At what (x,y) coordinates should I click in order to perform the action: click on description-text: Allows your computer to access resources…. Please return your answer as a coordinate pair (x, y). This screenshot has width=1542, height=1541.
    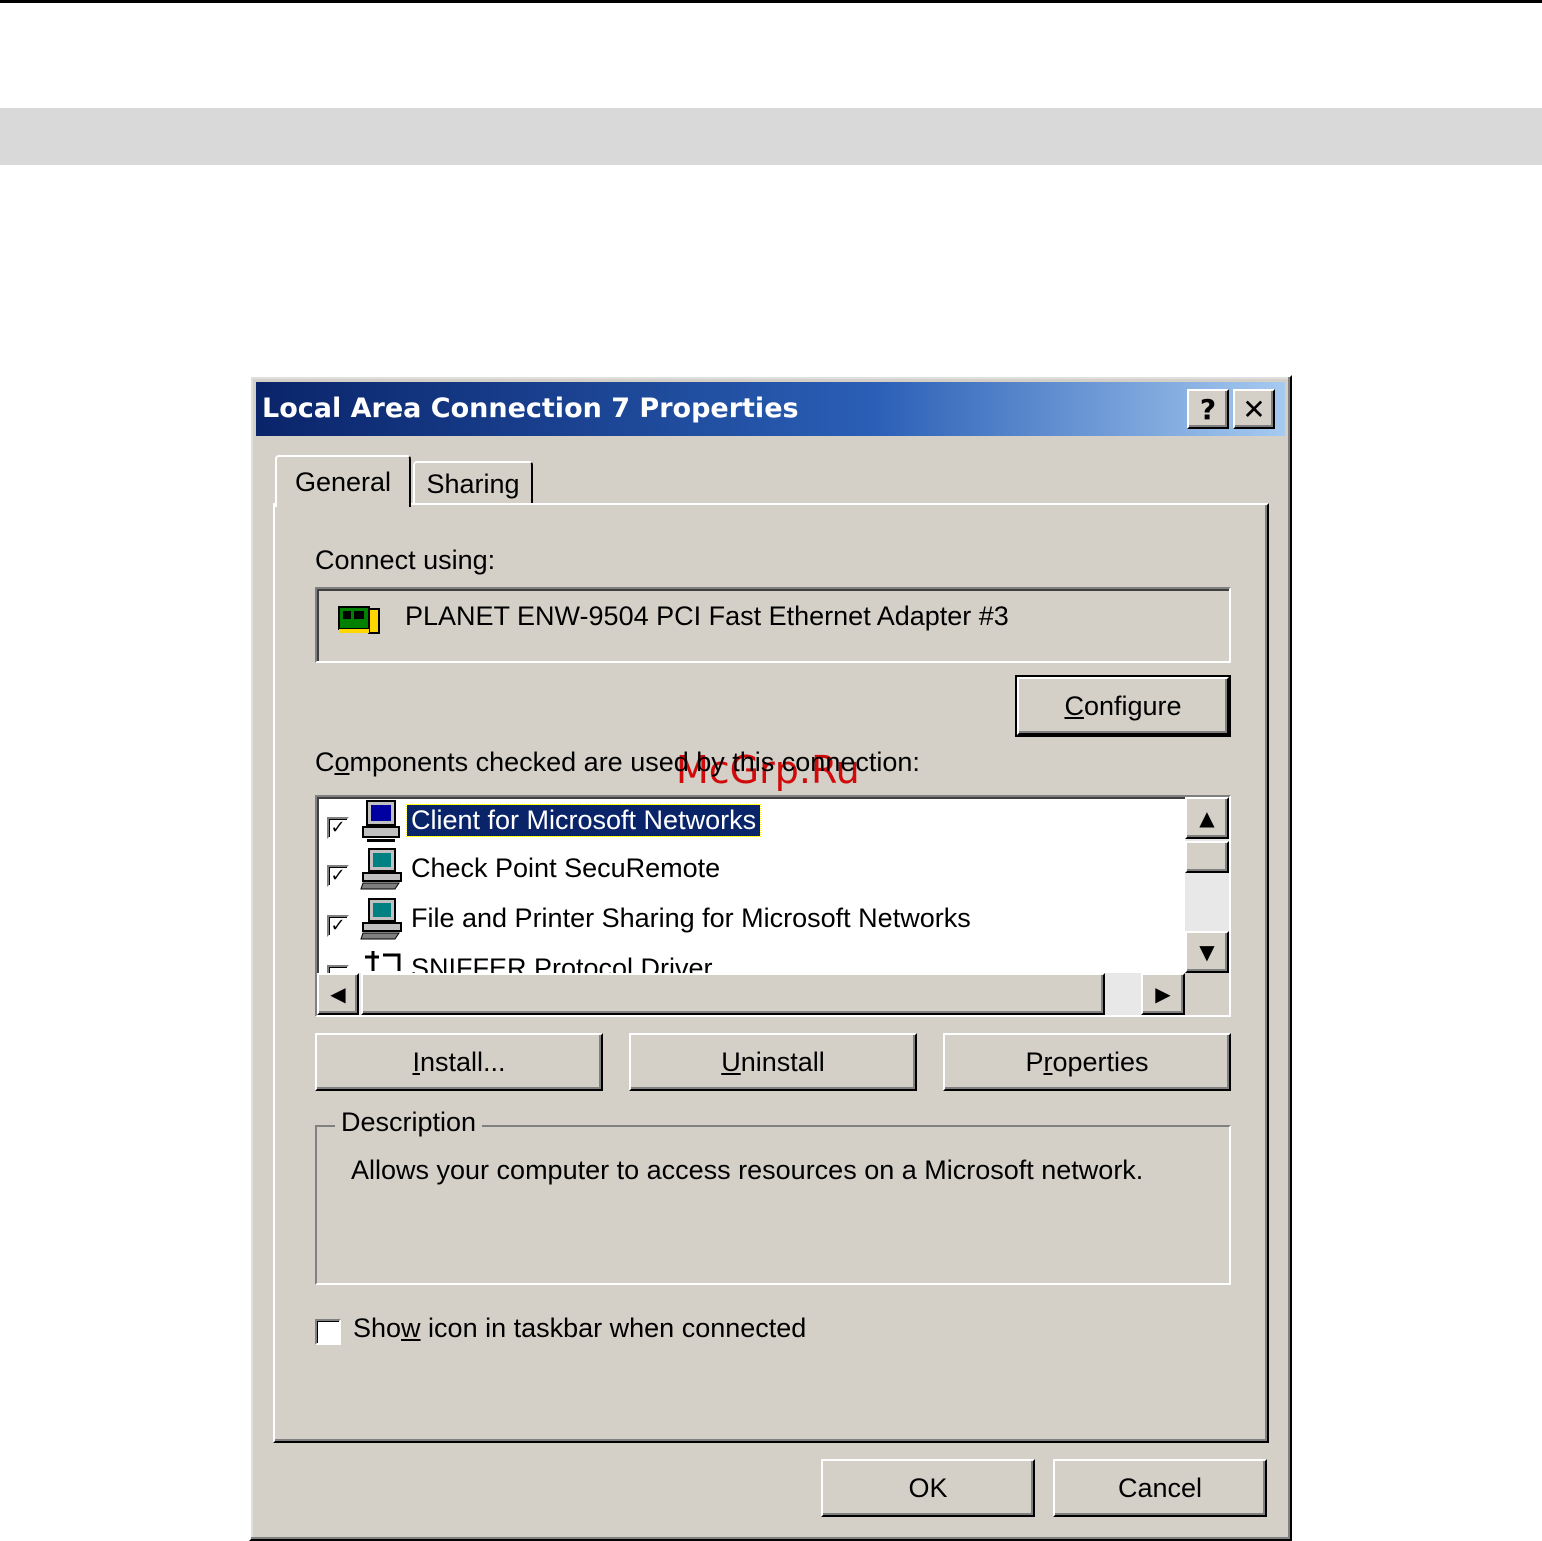
    Looking at the image, I should click on (747, 1170).